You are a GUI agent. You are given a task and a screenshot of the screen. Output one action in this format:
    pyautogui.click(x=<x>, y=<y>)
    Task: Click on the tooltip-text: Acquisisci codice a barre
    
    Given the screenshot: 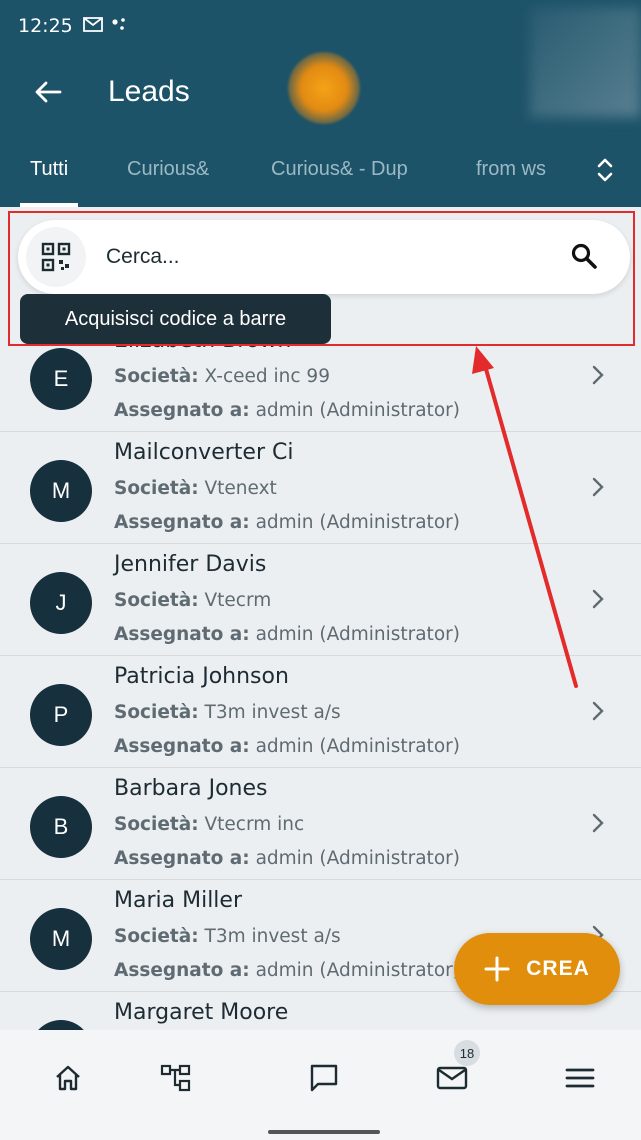 What is the action you would take?
    pyautogui.click(x=175, y=318)
    